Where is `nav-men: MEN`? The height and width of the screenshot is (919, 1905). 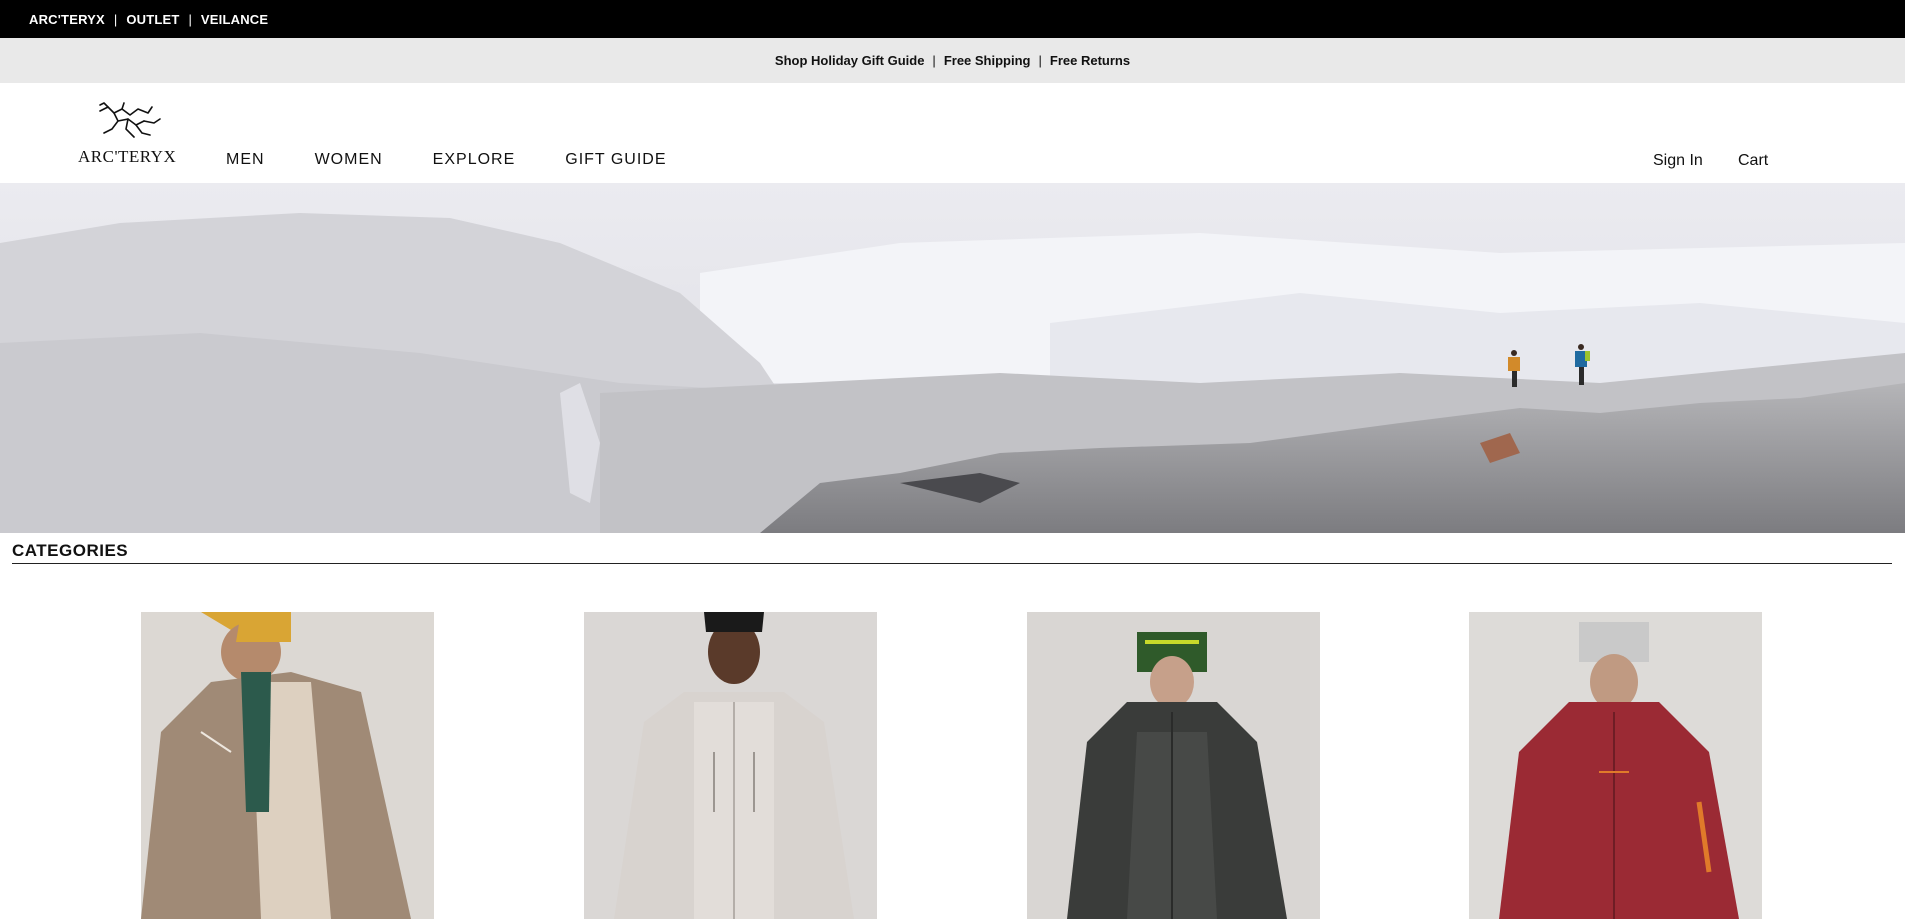 nav-men: MEN is located at coordinates (245, 160).